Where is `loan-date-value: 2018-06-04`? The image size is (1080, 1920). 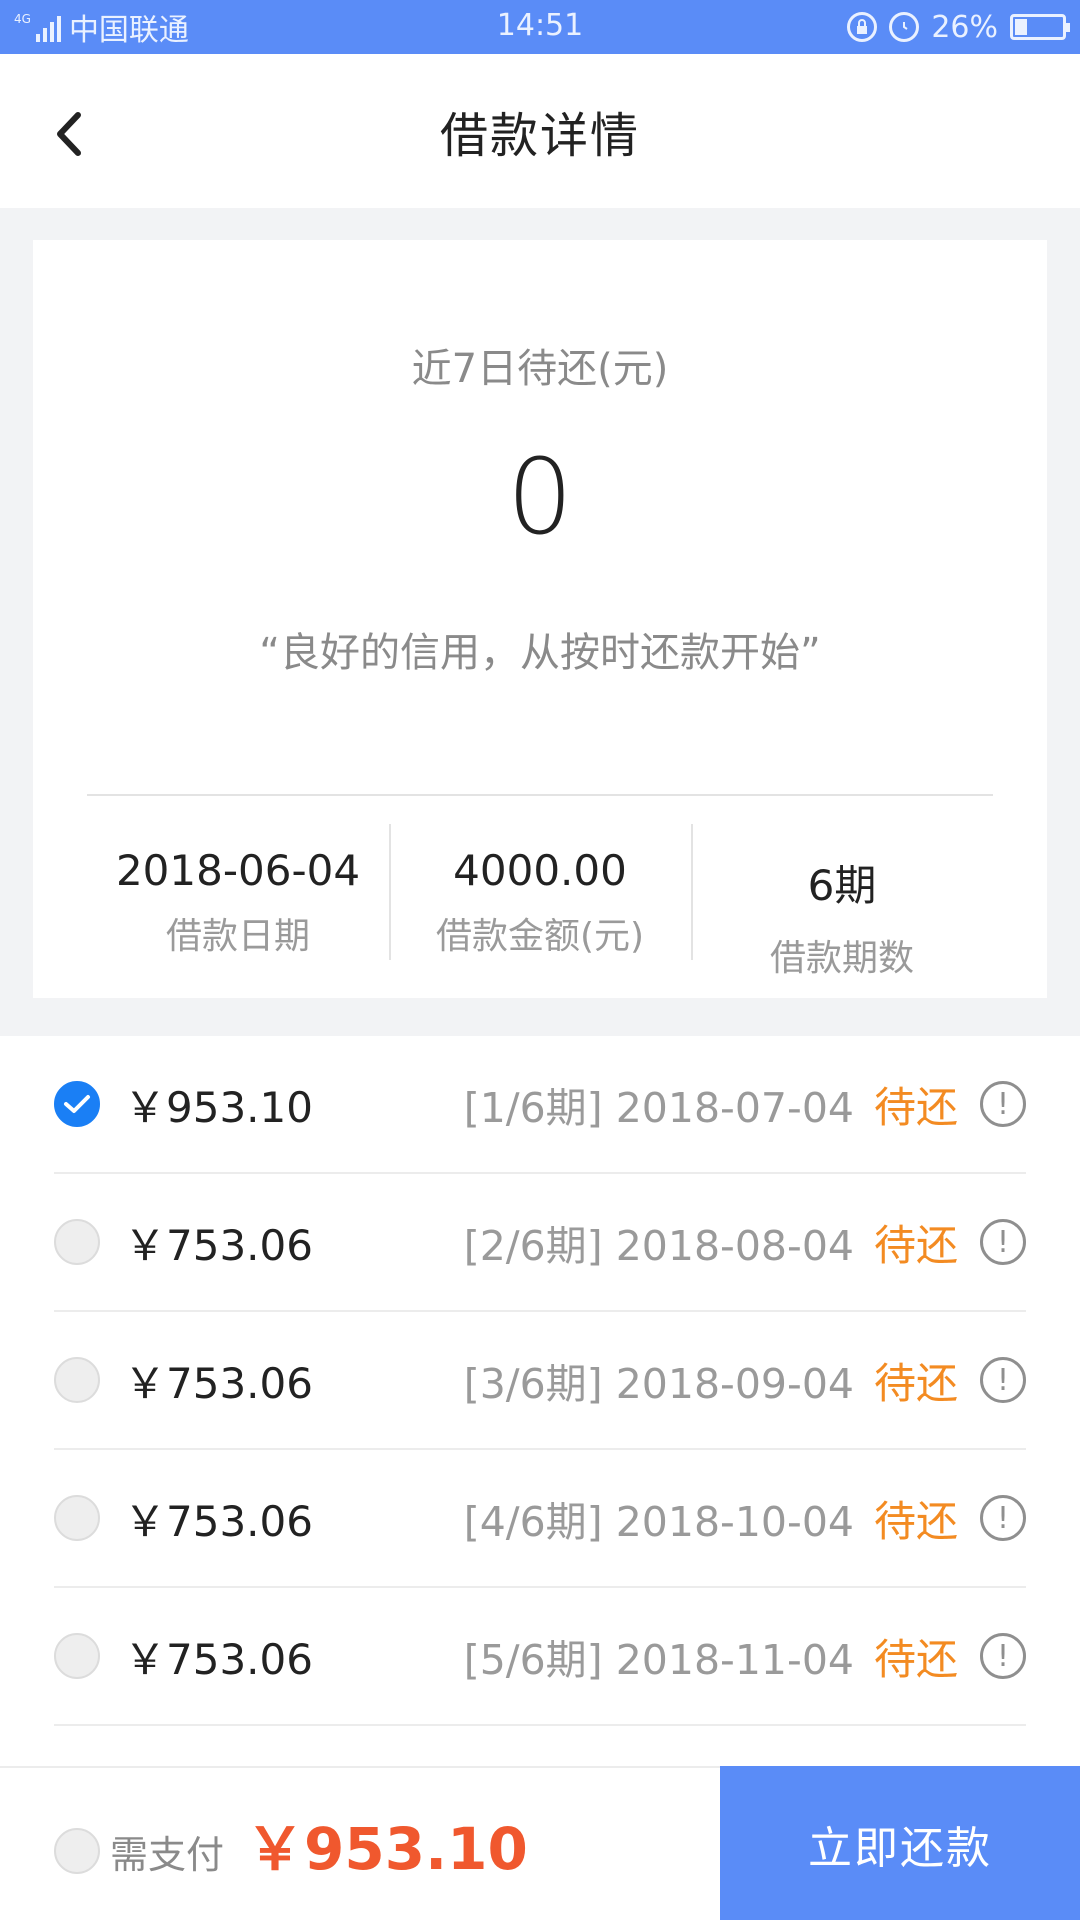 loan-date-value: 2018-06-04 is located at coordinates (238, 870).